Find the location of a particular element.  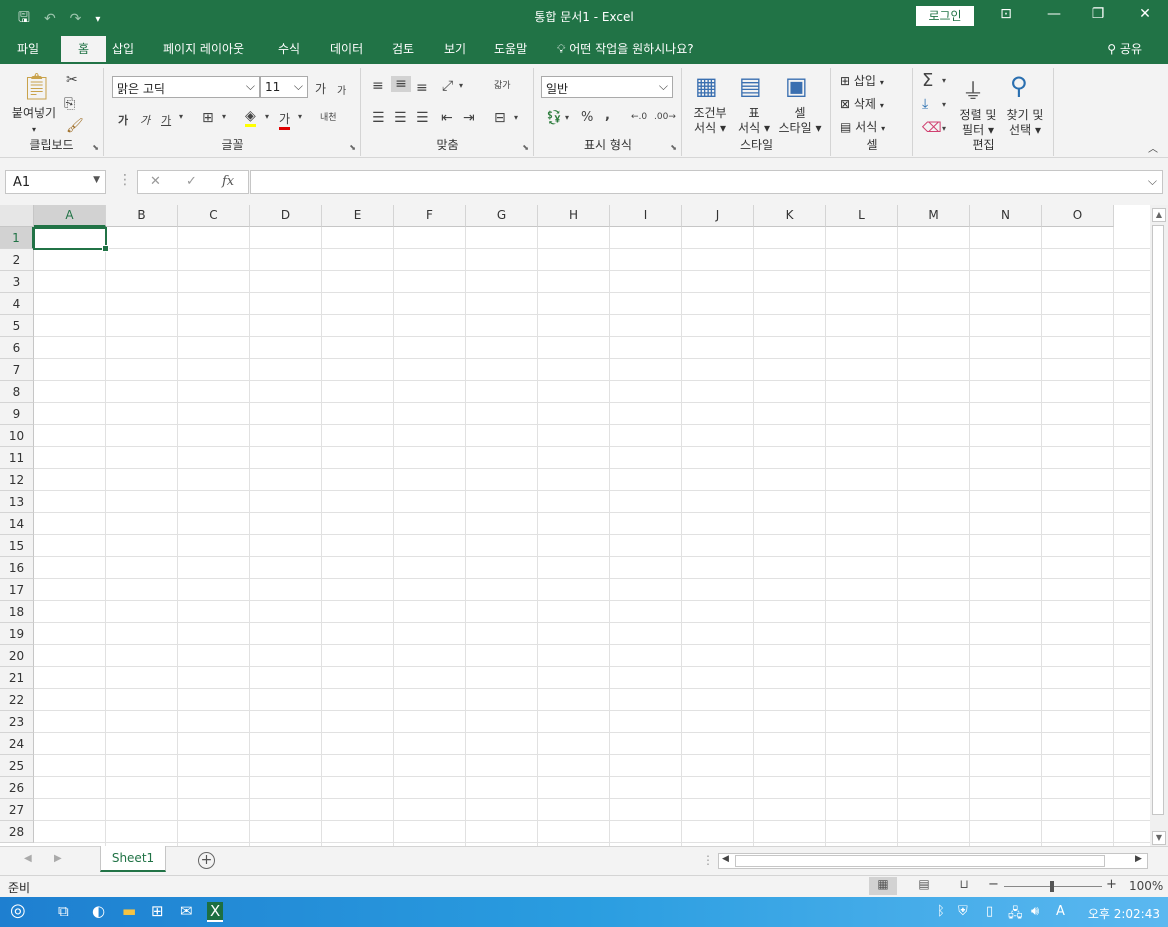

increase-decimal-icon: ←.0 is located at coordinates (639, 117).